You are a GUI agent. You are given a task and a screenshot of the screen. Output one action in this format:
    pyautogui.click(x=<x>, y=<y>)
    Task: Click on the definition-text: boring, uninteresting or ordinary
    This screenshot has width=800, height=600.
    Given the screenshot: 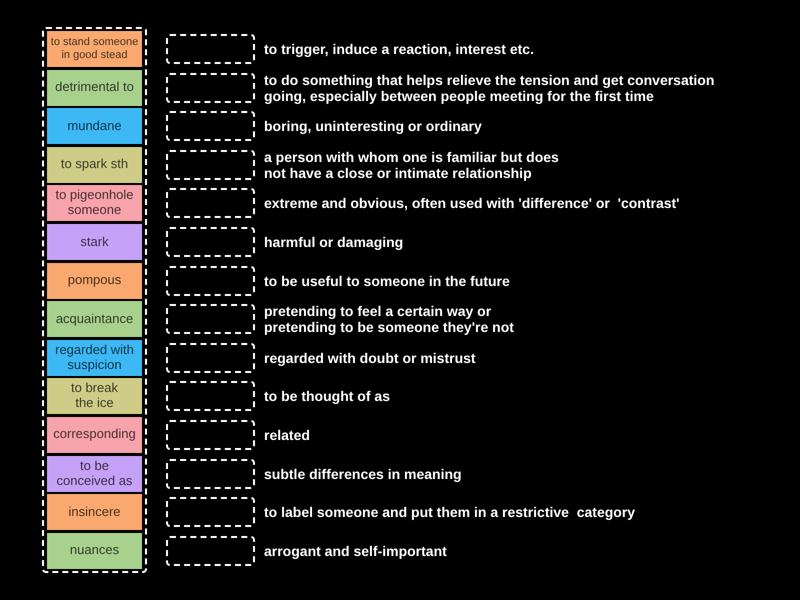 What is the action you would take?
    pyautogui.click(x=373, y=126)
    